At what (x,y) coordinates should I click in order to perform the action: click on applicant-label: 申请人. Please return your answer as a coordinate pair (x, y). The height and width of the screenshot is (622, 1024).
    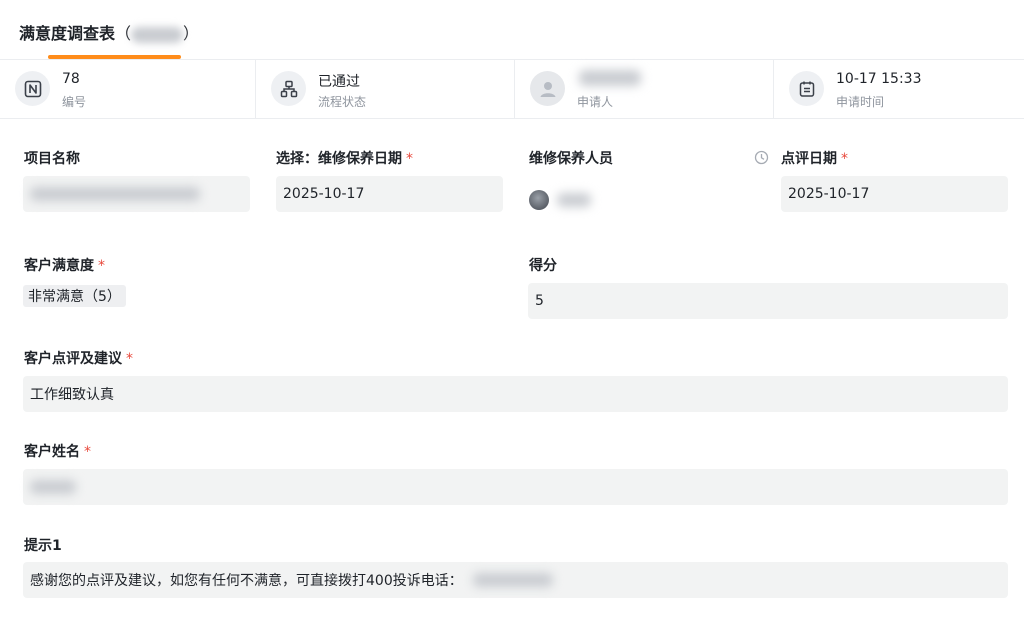
    Looking at the image, I should click on (595, 102).